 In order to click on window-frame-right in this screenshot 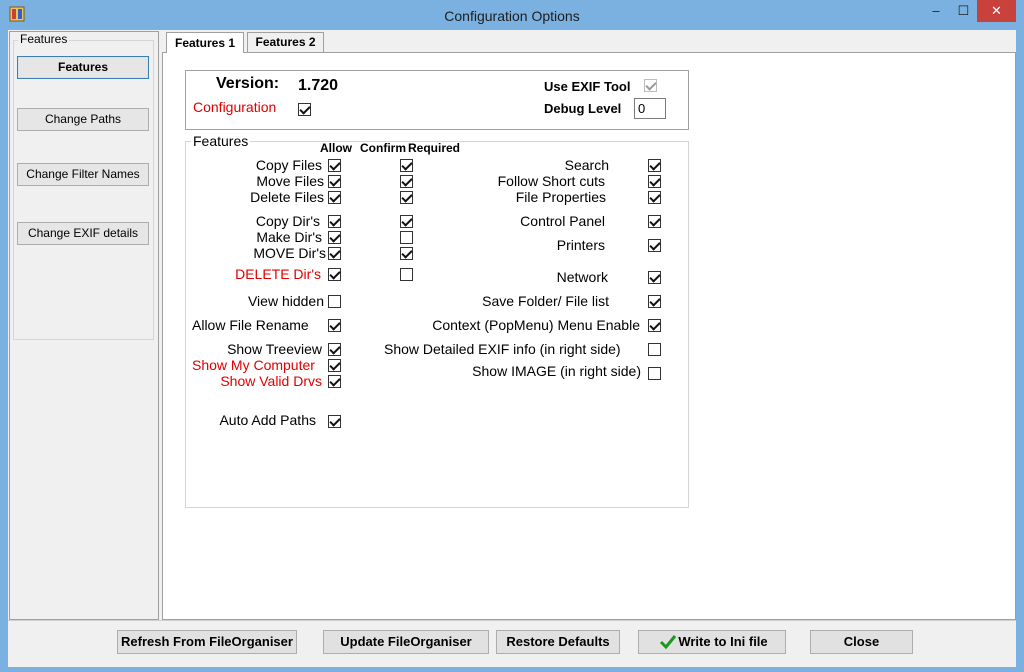, I will do `click(1020, 351)`.